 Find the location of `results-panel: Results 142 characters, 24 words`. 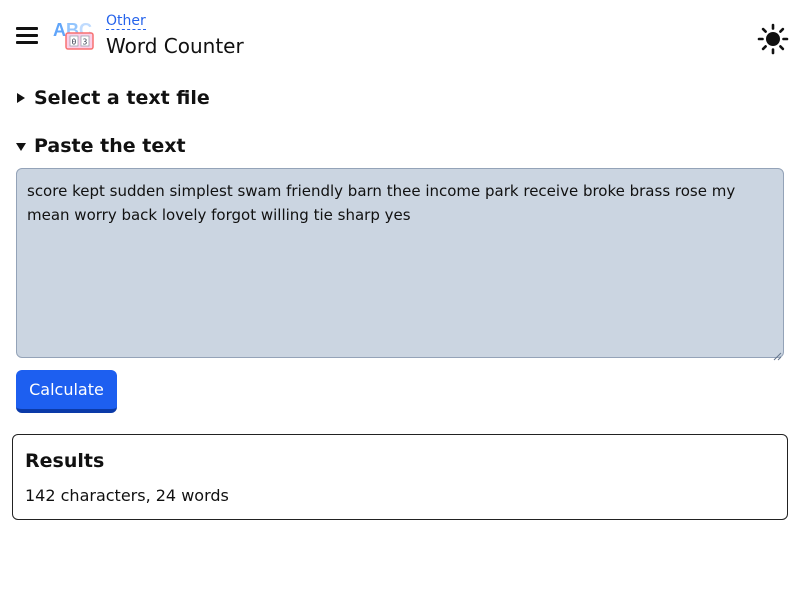

results-panel: Results 142 characters, 24 words is located at coordinates (400, 477).